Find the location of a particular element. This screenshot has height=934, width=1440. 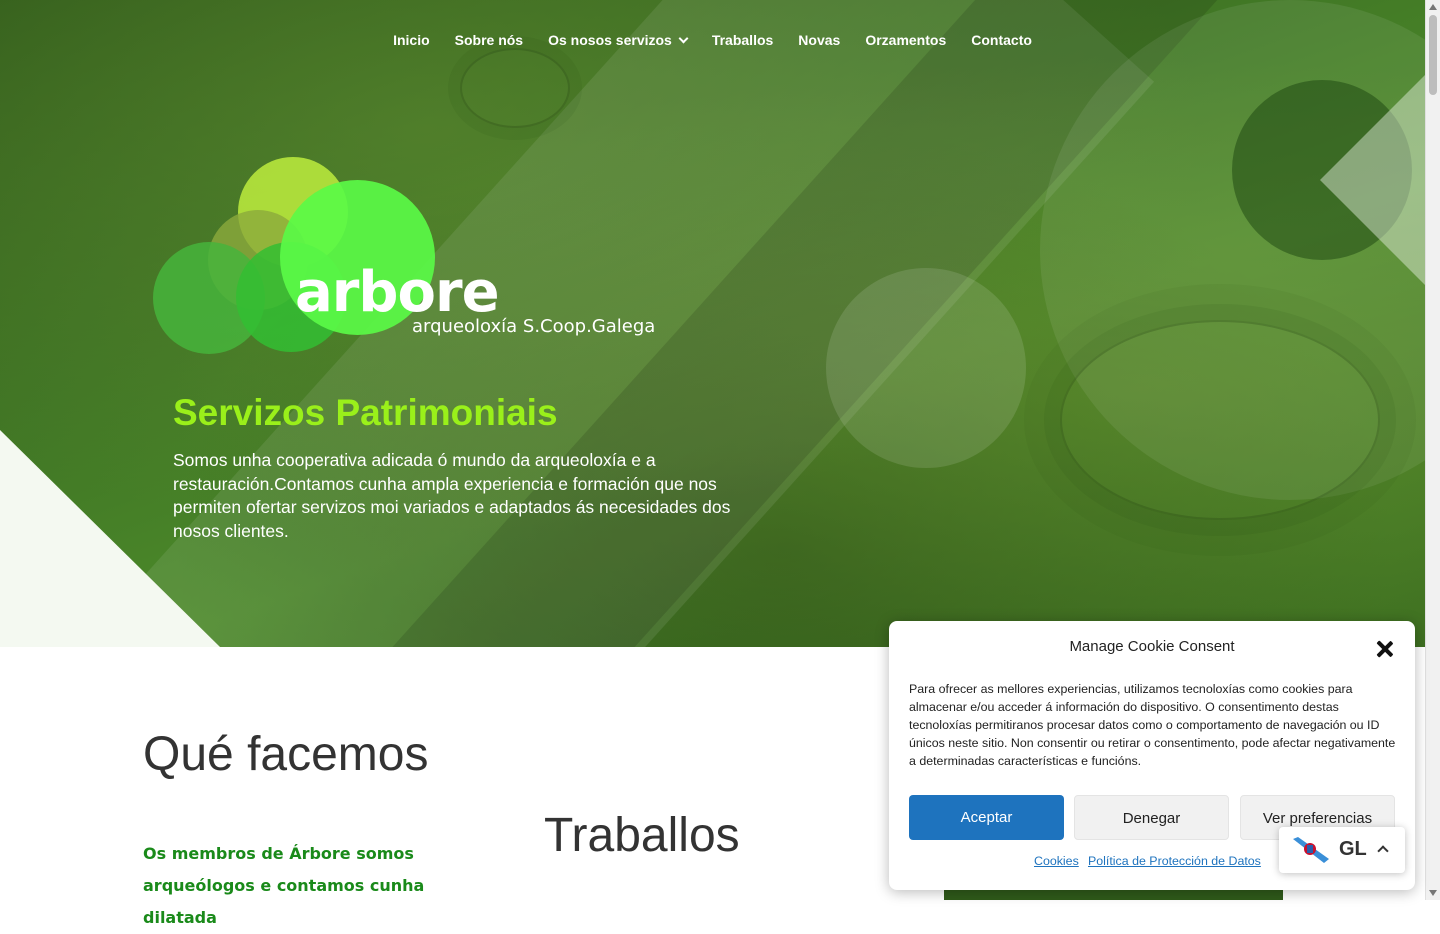

nav-item-label: Inicio is located at coordinates (411, 40).